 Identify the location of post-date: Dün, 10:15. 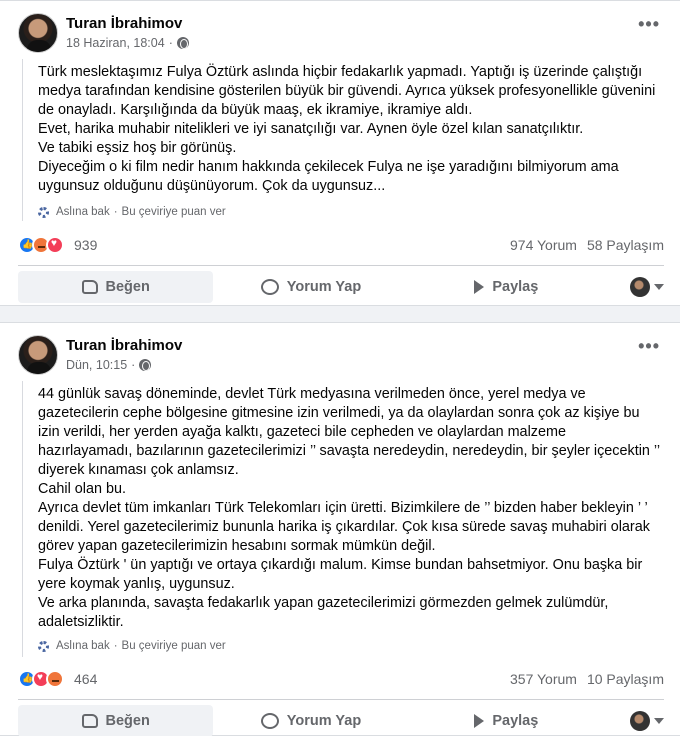
(96, 365).